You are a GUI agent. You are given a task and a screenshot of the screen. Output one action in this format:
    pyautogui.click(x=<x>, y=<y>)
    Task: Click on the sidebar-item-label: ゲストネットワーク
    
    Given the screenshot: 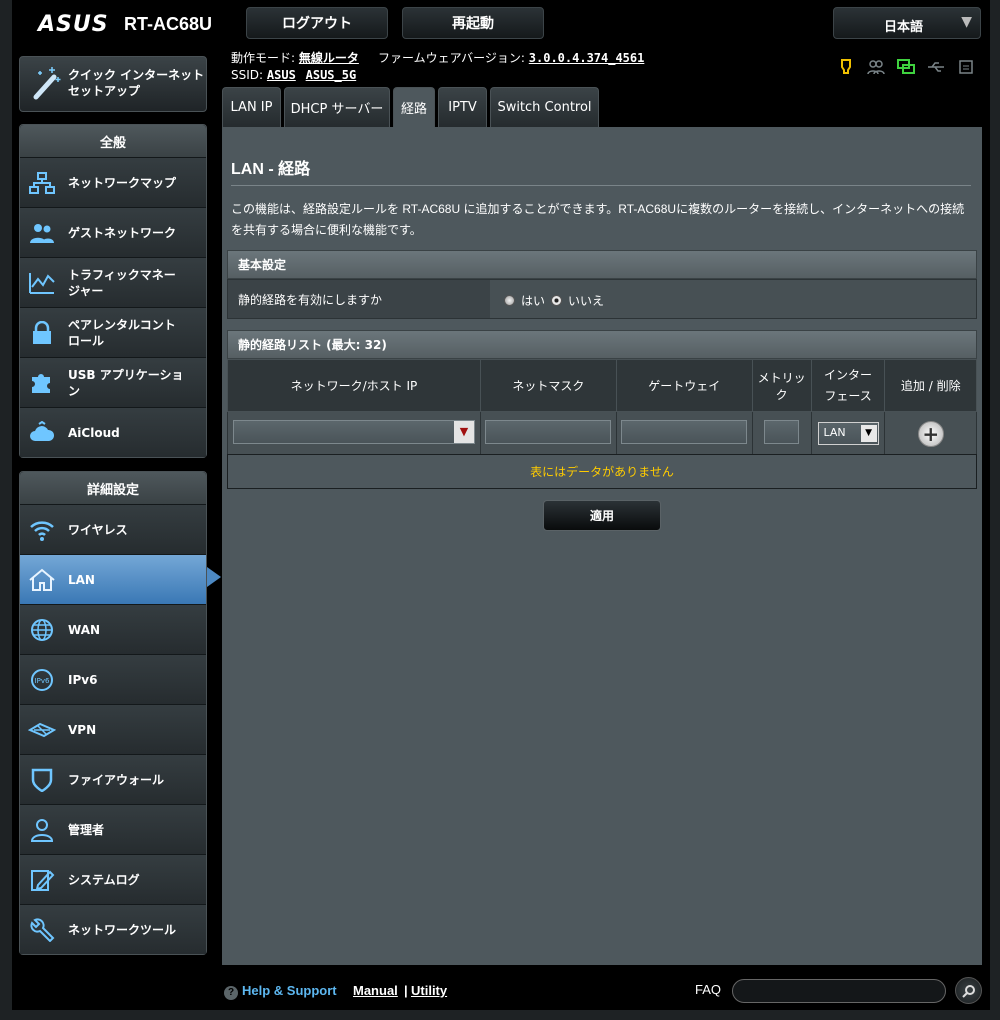 What is the action you would take?
    pyautogui.click(x=122, y=232)
    